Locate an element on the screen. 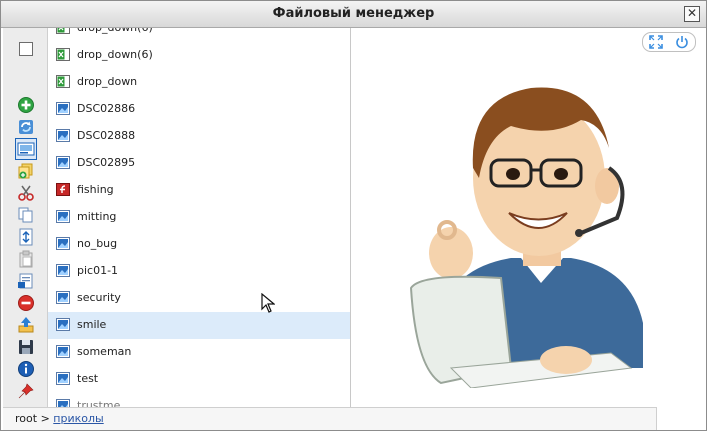 The image size is (707, 431). upload-icon is located at coordinates (26, 325).